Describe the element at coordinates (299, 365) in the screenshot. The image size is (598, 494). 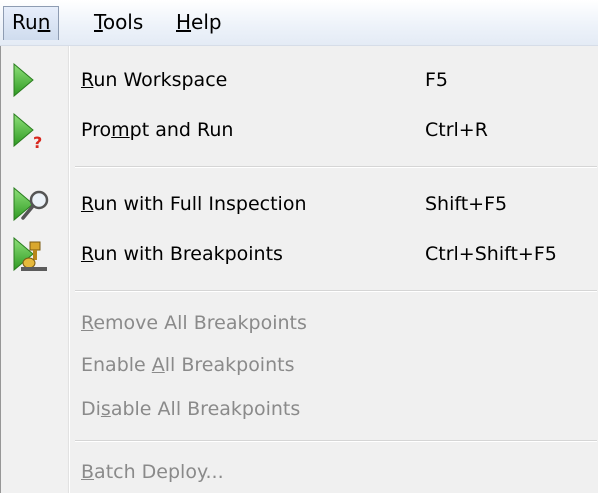
I see `menu-item-enable-all-breakpoints: Enable All Breakpoints` at that location.